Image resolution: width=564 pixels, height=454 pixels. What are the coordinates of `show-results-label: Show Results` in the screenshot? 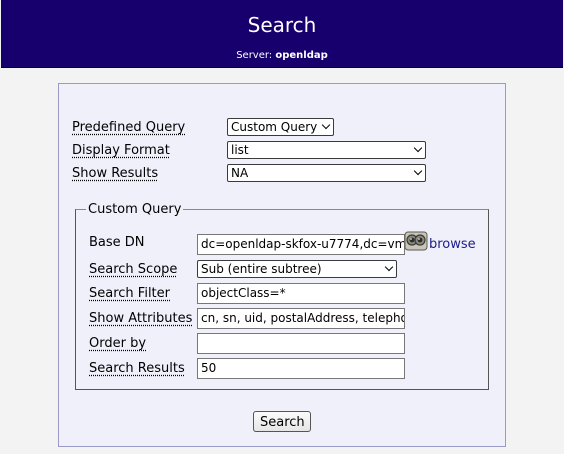 It's located at (115, 173).